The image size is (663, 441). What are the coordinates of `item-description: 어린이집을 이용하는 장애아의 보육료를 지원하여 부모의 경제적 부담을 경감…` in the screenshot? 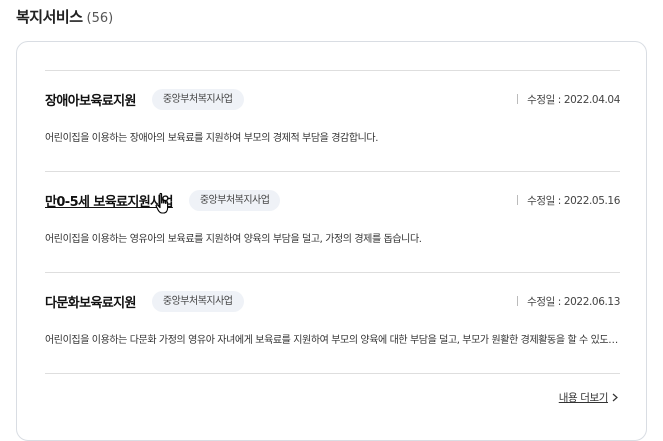 It's located at (212, 138).